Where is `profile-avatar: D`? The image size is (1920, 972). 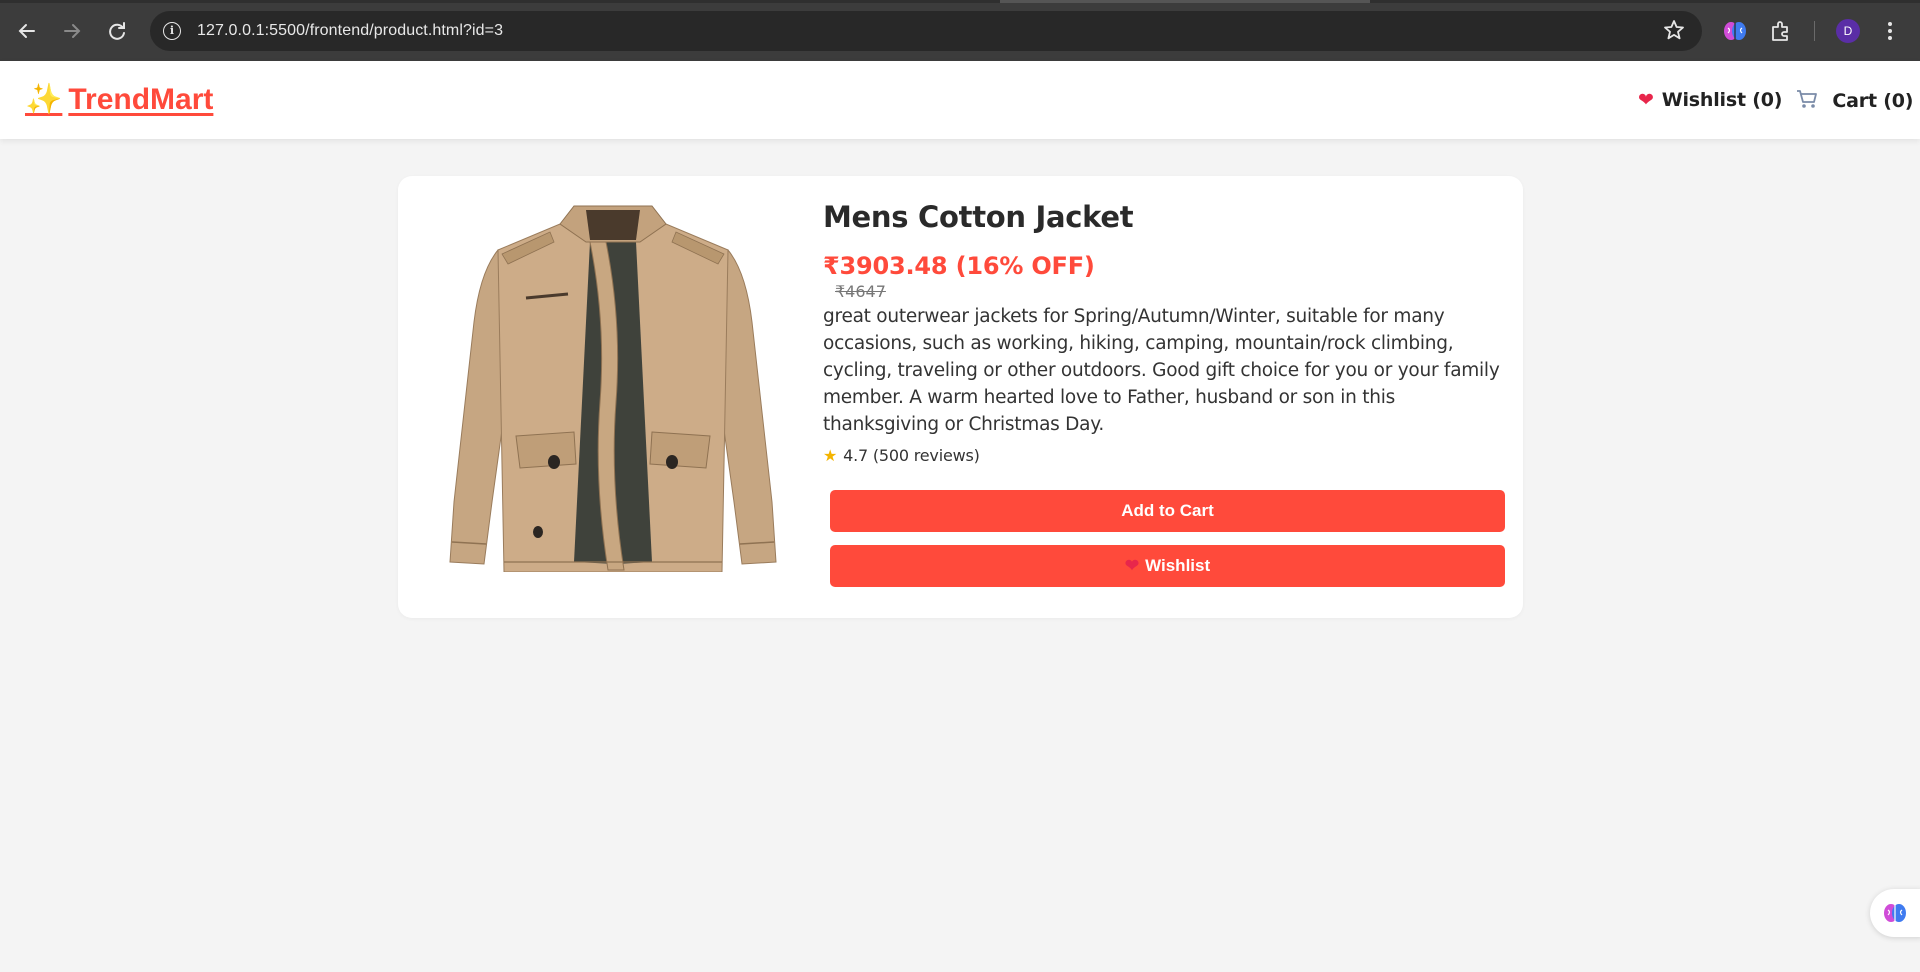 profile-avatar: D is located at coordinates (1848, 31).